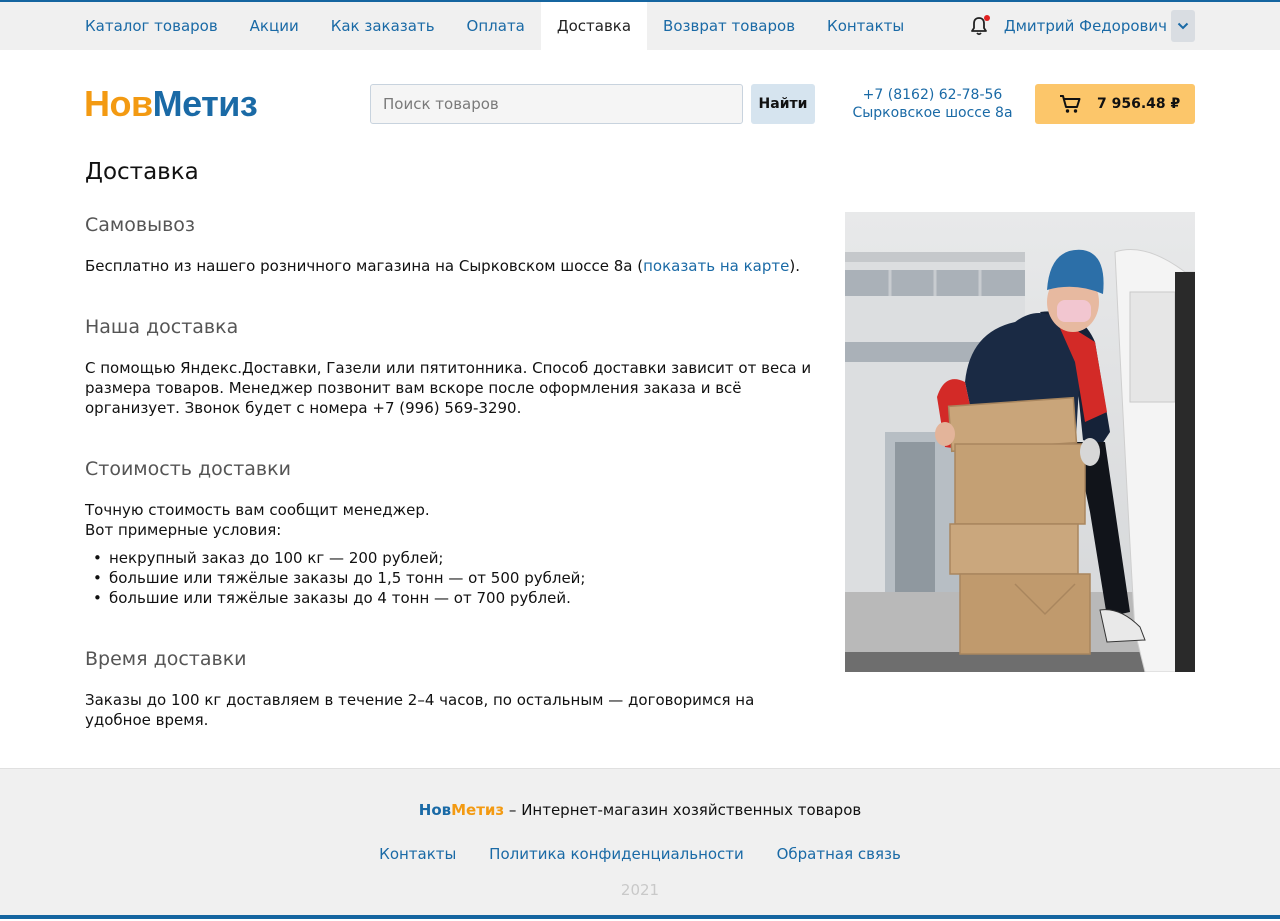 The height and width of the screenshot is (921, 1280). What do you see at coordinates (1183, 26) in the screenshot?
I see `user-menu-chevron-down-icon` at bounding box center [1183, 26].